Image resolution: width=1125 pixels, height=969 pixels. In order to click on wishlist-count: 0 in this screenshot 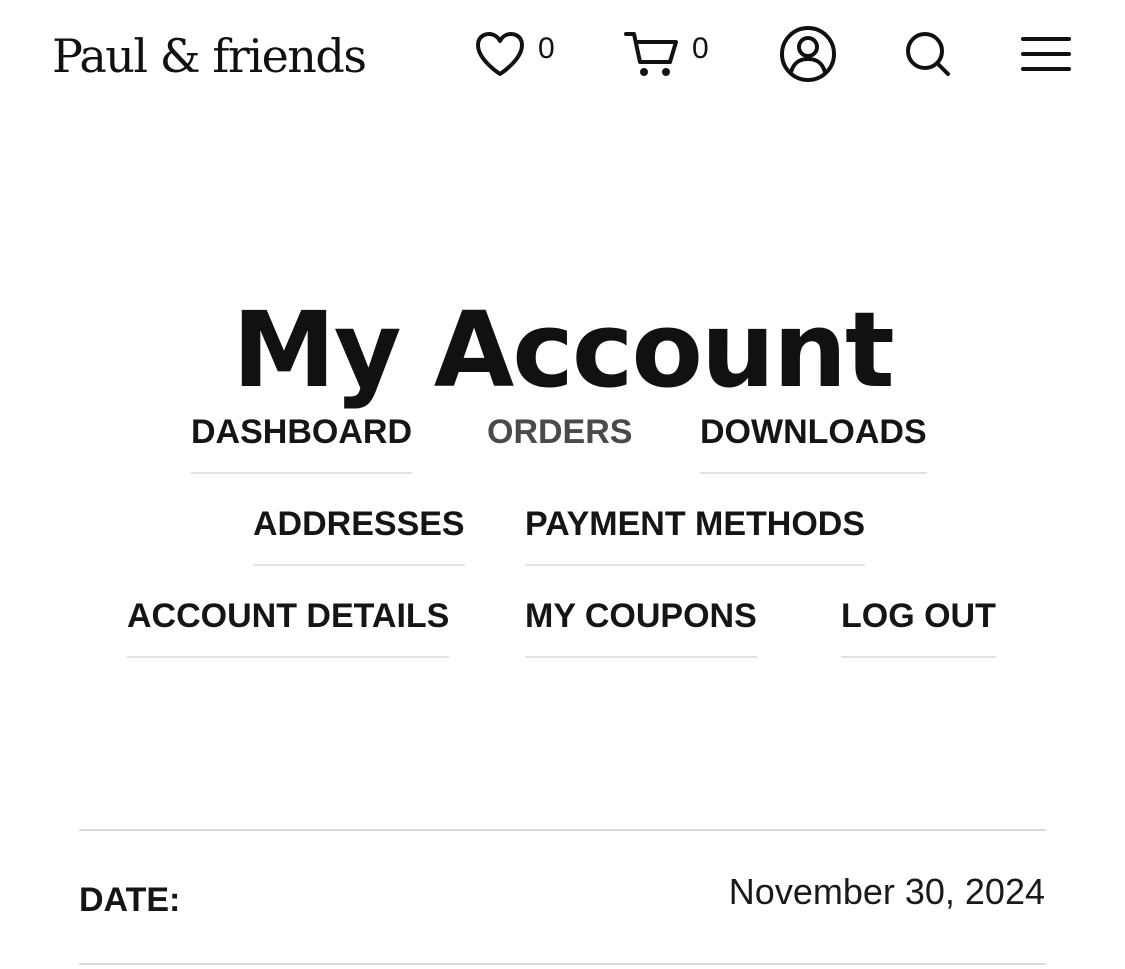, I will do `click(546, 48)`.